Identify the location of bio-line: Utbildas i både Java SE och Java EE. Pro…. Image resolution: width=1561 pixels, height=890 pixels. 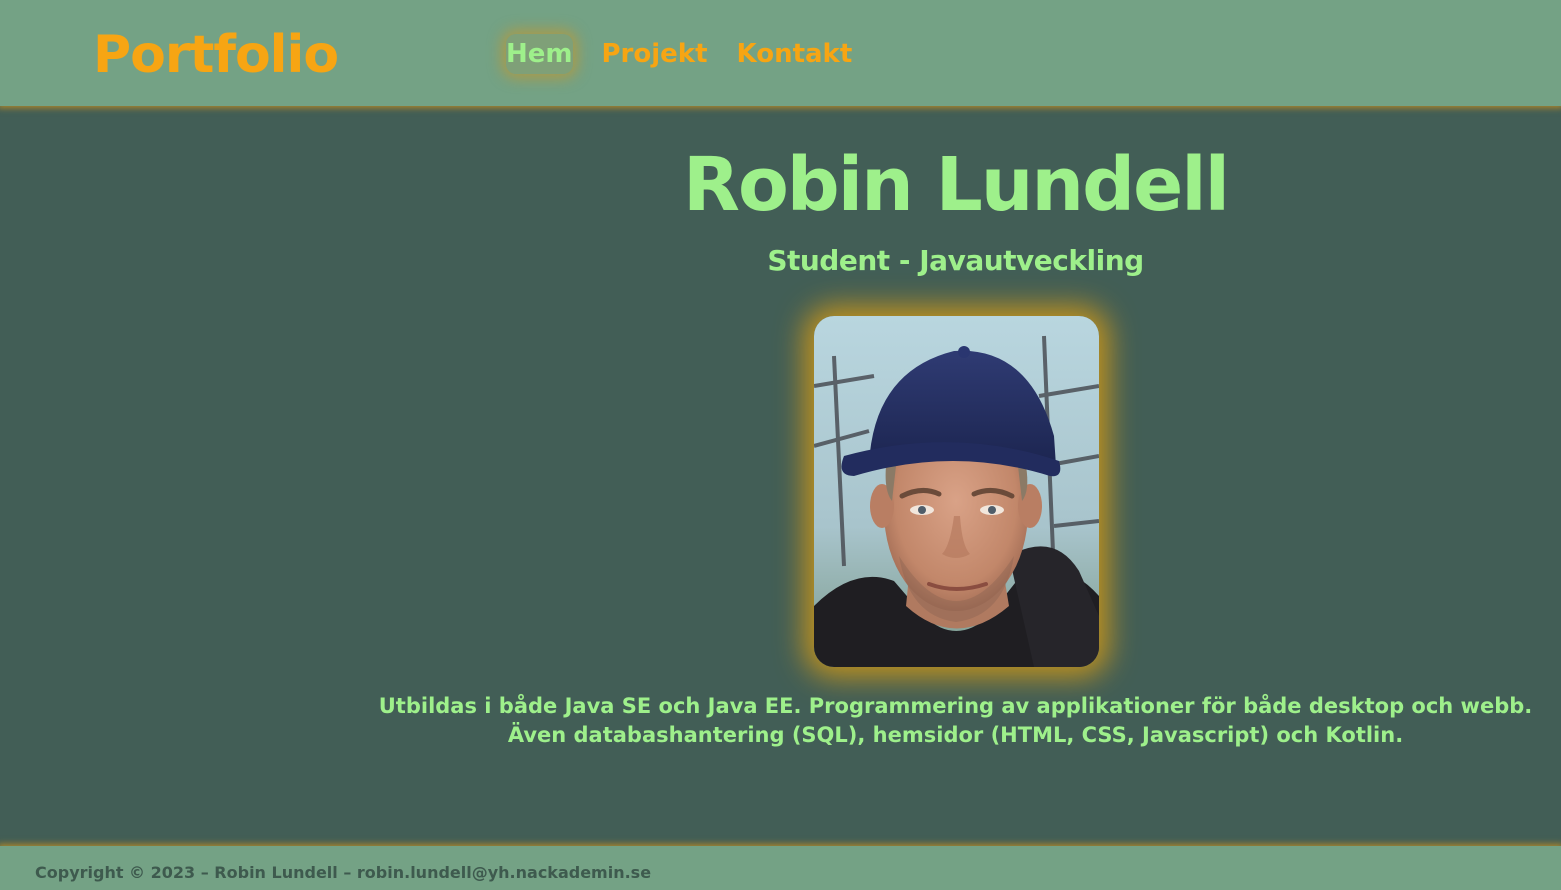
(955, 706).